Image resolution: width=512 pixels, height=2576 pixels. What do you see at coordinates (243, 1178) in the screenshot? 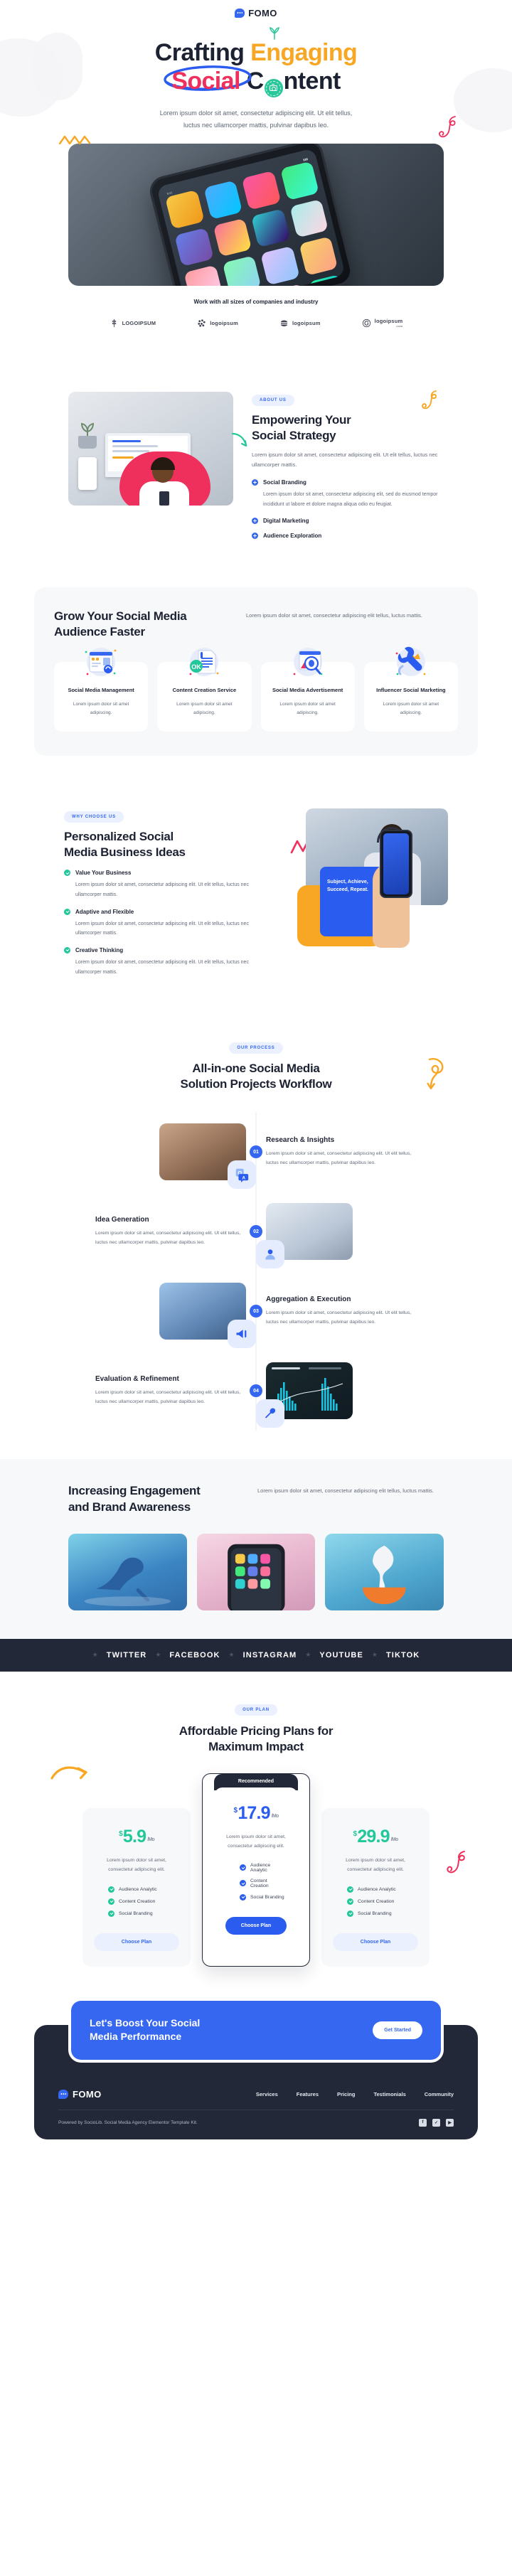
I see `svg-text: A` at bounding box center [243, 1178].